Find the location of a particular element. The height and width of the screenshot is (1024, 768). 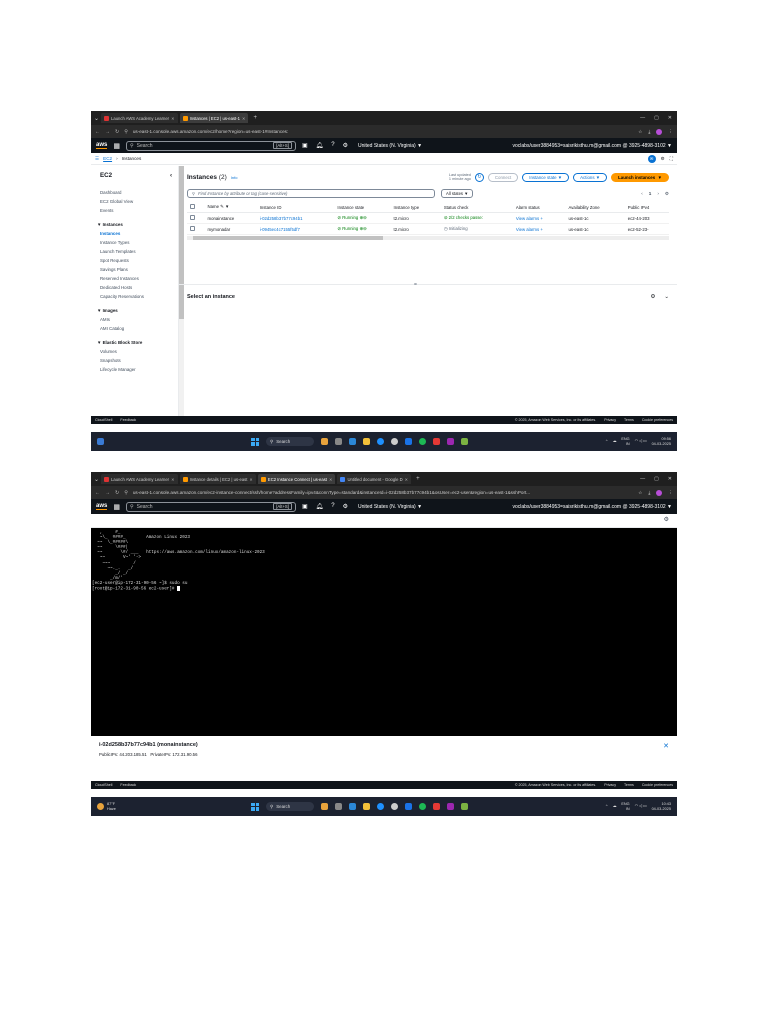

aws-search-input: ⚲ Search [Alt+S] is located at coordinates (210, 506).